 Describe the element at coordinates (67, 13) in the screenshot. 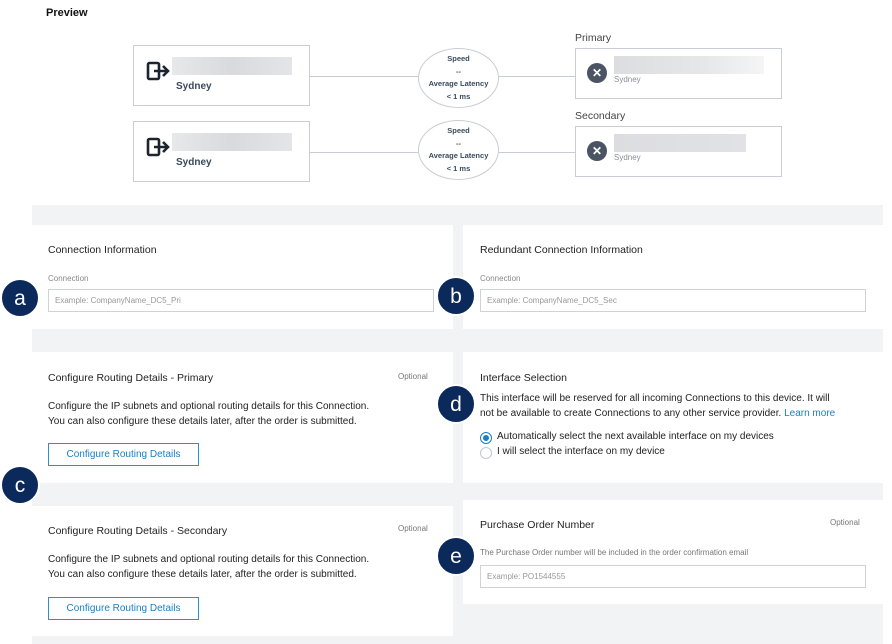

I see `preview-title: Preview` at that location.